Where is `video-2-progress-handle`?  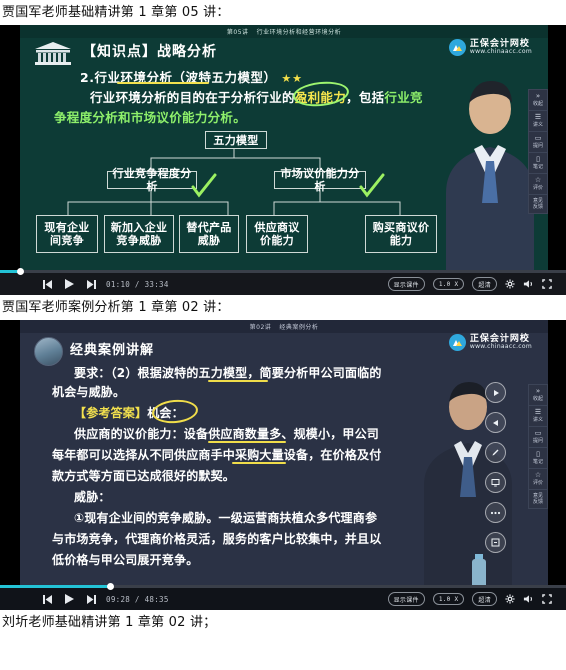 video-2-progress-handle is located at coordinates (111, 586).